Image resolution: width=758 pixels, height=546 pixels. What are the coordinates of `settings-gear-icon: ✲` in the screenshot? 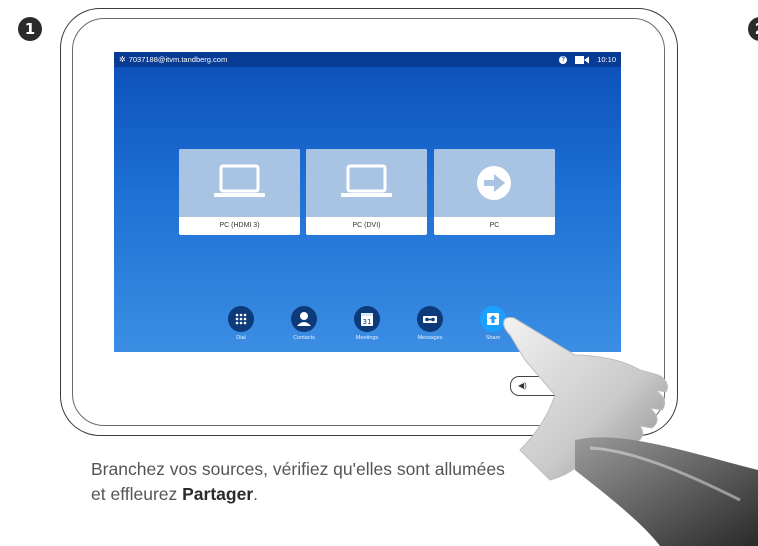 It's located at (122, 59).